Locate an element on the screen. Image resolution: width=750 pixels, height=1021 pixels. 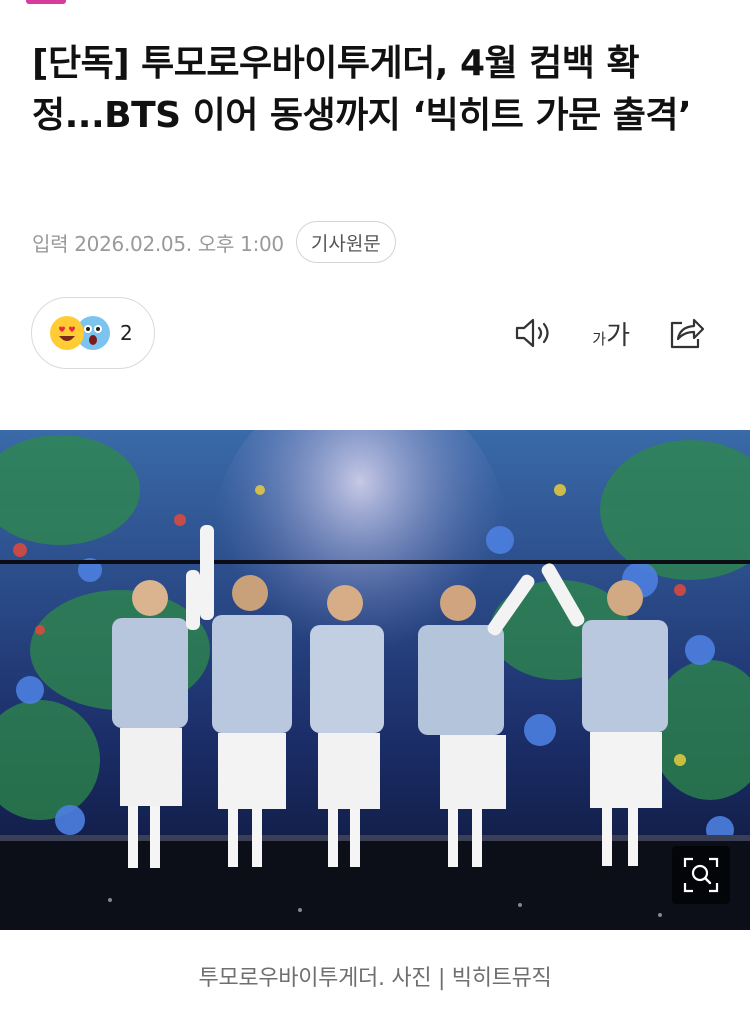
font-size-icon: 가 가 is located at coordinates (611, 333).